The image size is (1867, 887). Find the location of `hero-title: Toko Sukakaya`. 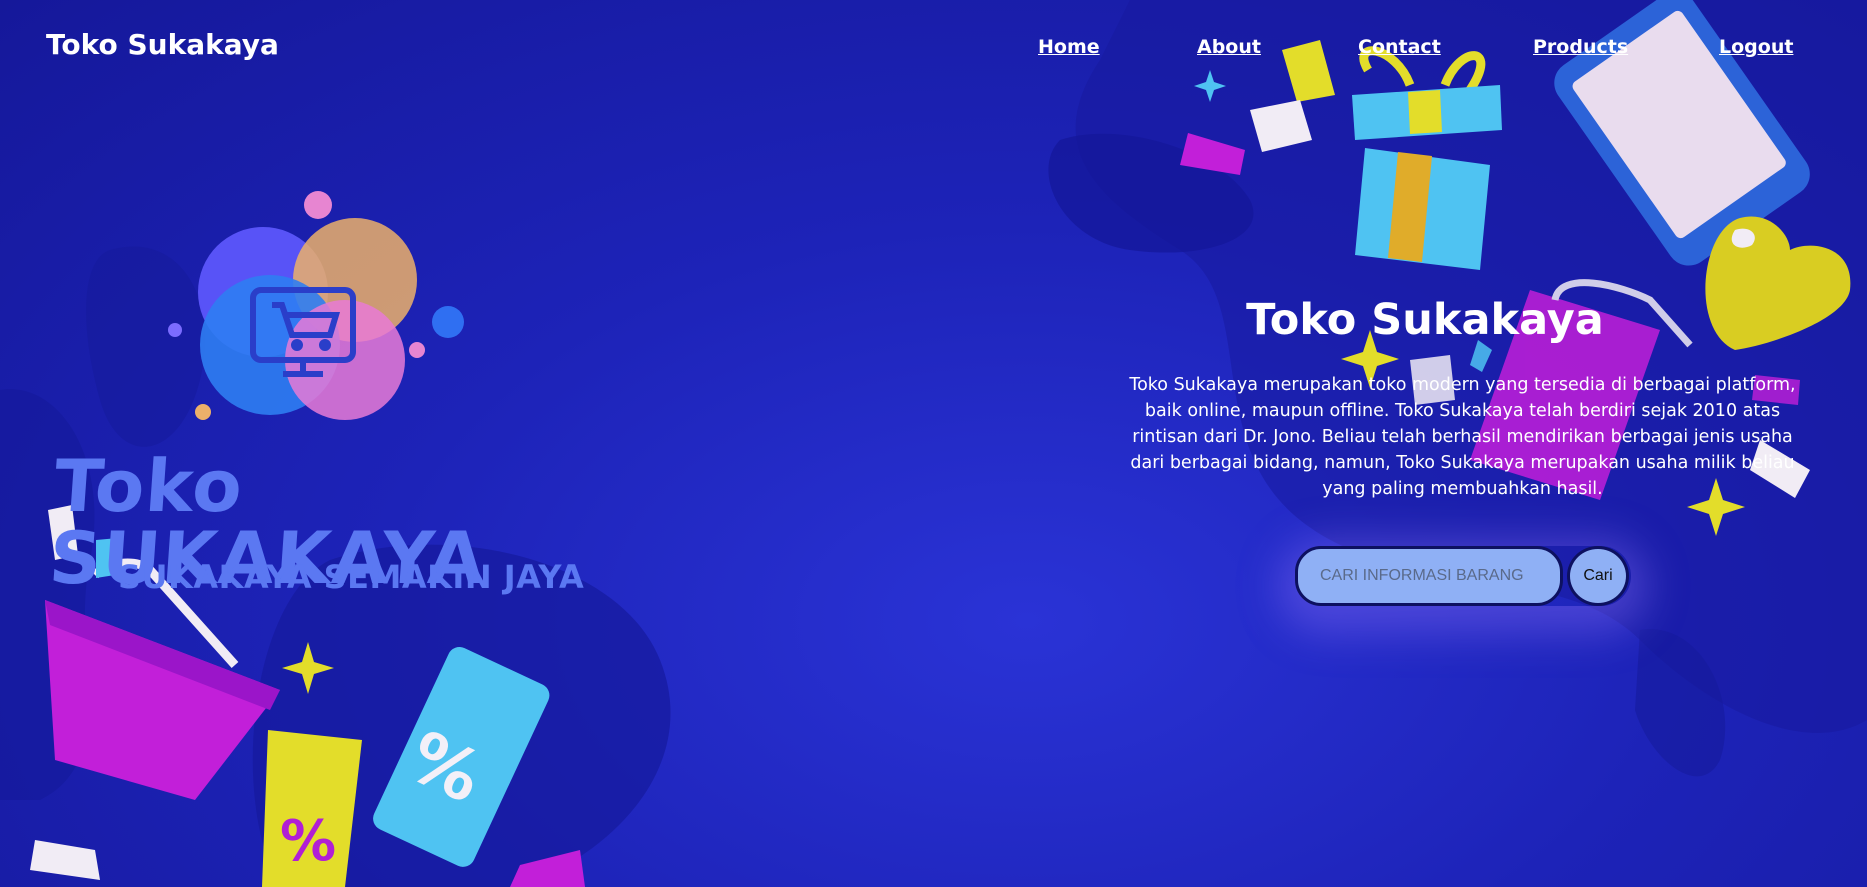

hero-title: Toko Sukakaya is located at coordinates (1425, 320).